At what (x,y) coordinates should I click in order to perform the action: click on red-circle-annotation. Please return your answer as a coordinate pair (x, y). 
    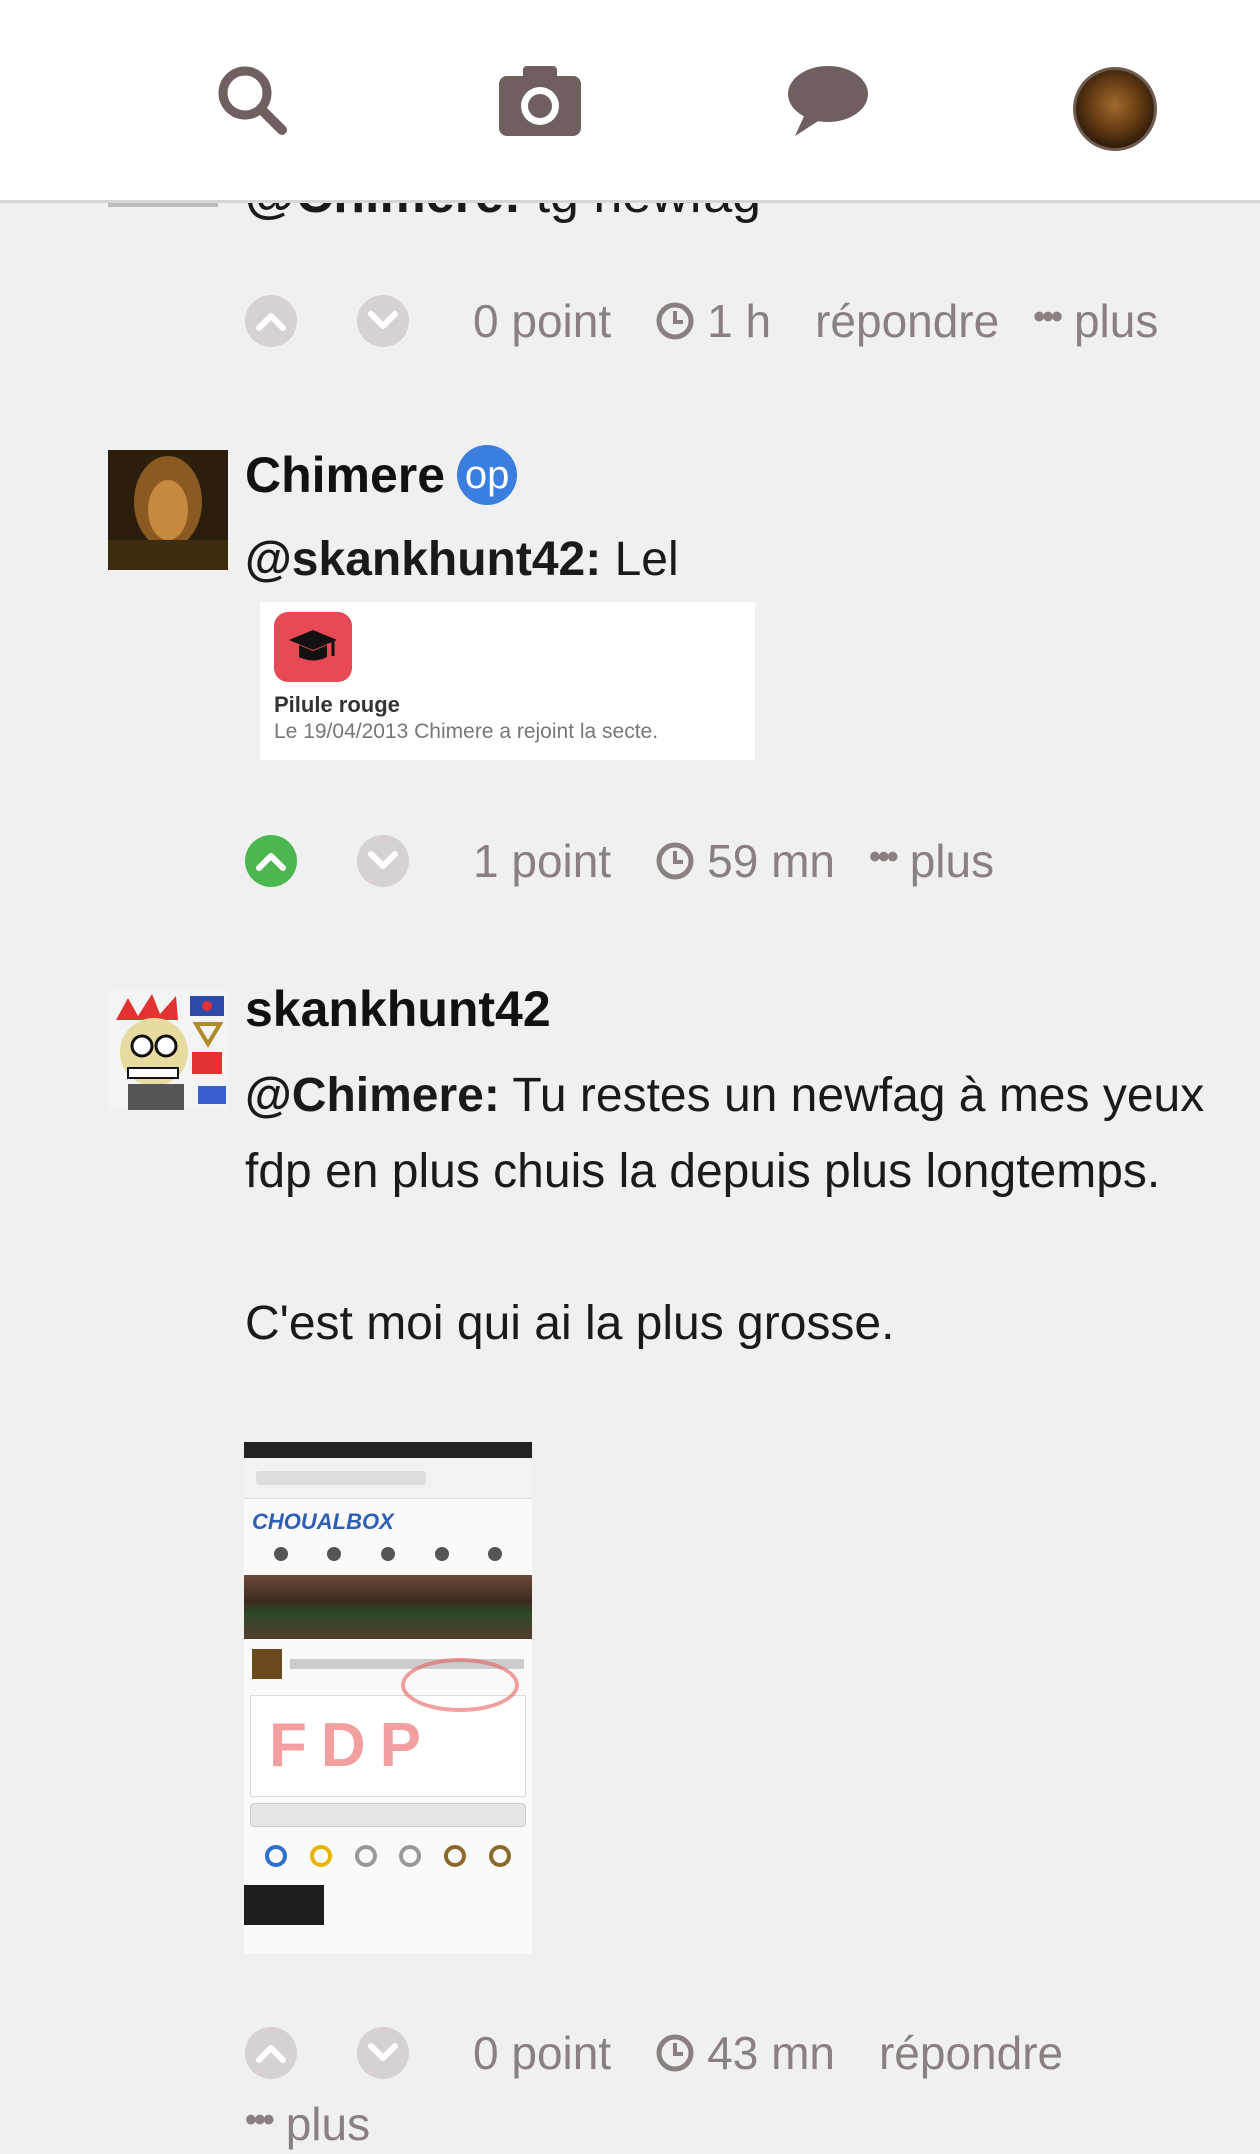
    Looking at the image, I should click on (460, 1685).